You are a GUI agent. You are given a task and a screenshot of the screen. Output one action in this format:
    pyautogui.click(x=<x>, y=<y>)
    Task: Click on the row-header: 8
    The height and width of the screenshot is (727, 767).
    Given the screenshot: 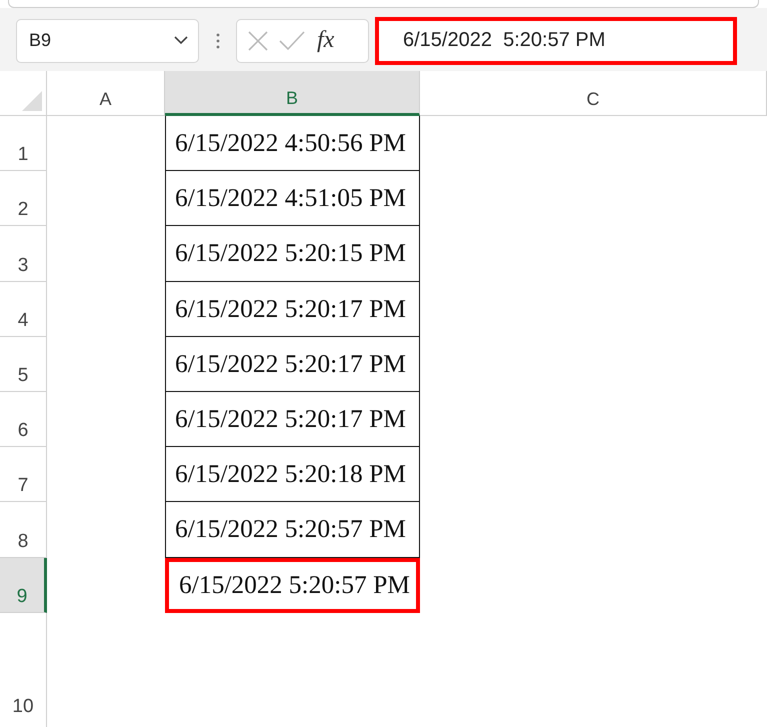 What is the action you would take?
    pyautogui.click(x=23, y=530)
    